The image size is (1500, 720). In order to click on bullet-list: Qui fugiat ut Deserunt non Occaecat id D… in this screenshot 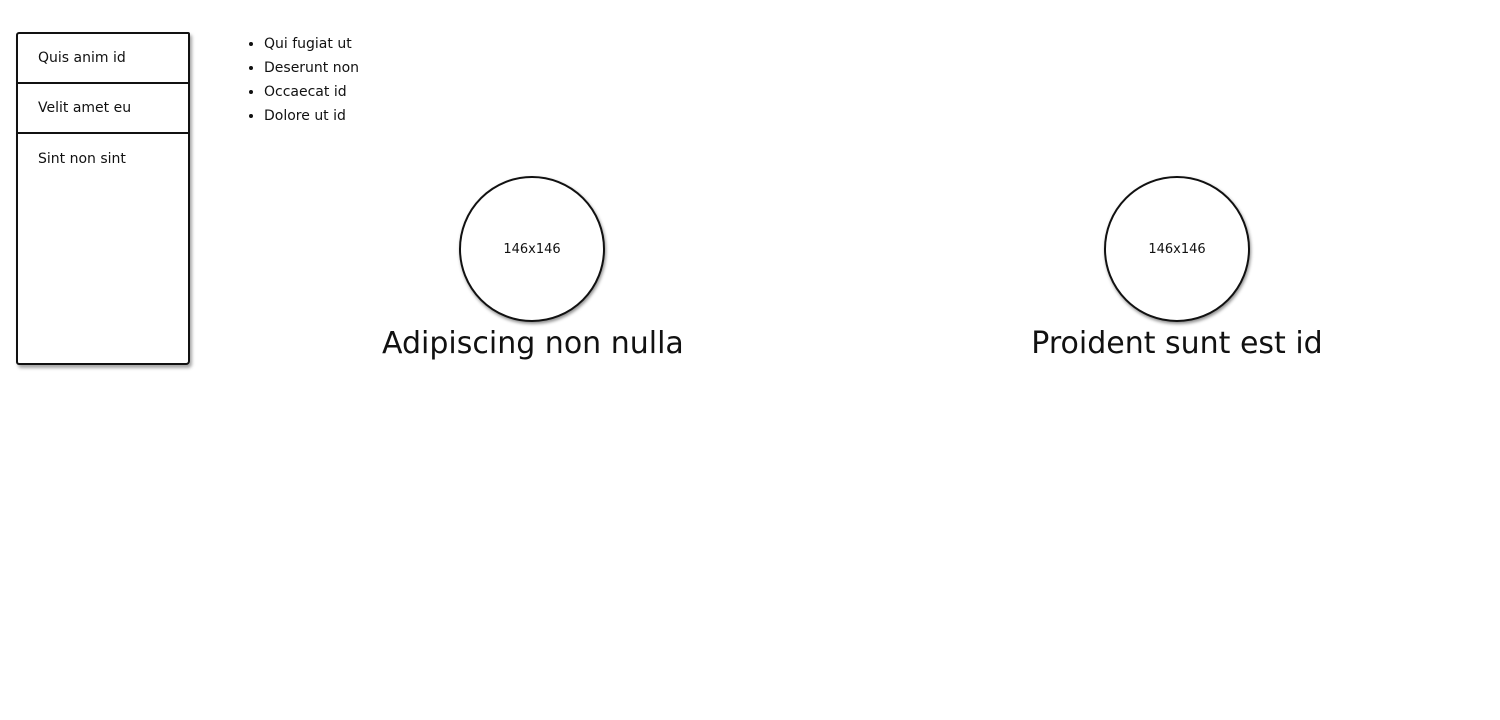, I will do `click(300, 80)`.